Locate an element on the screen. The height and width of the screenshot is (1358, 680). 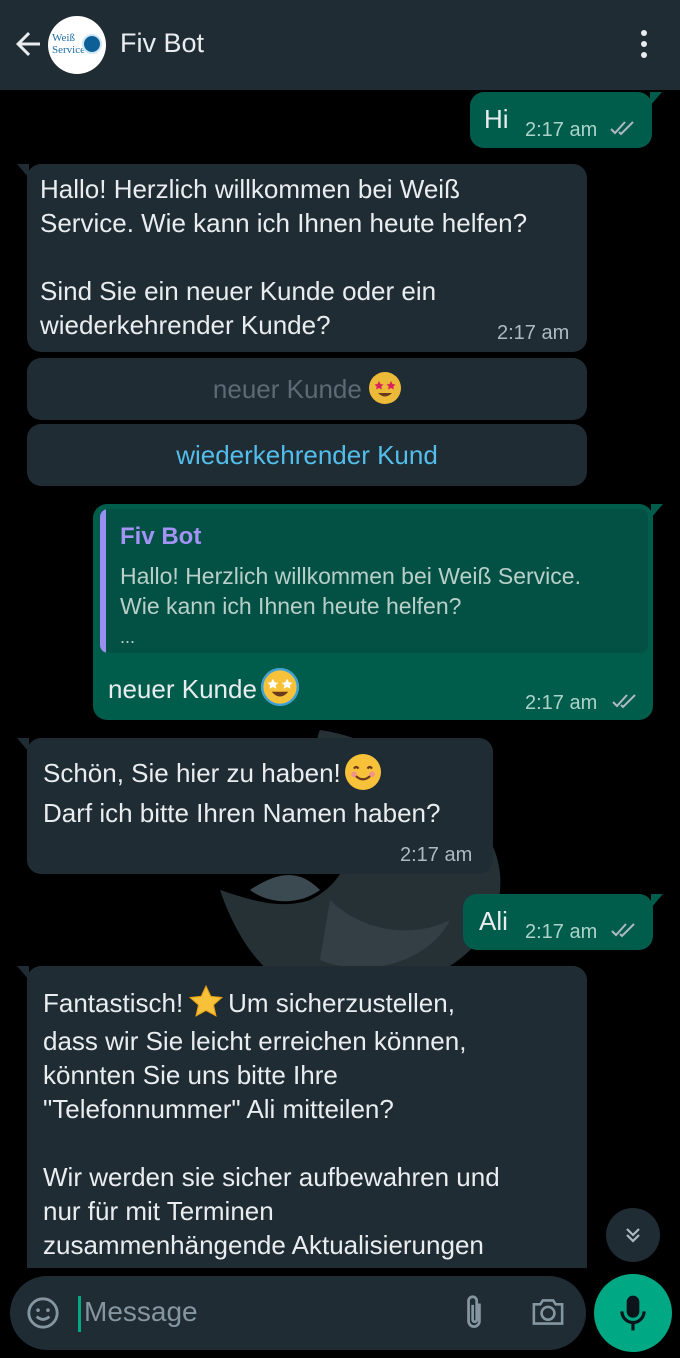
message-text: Darf ich bitte Ihren Namen haben? is located at coordinates (242, 813).